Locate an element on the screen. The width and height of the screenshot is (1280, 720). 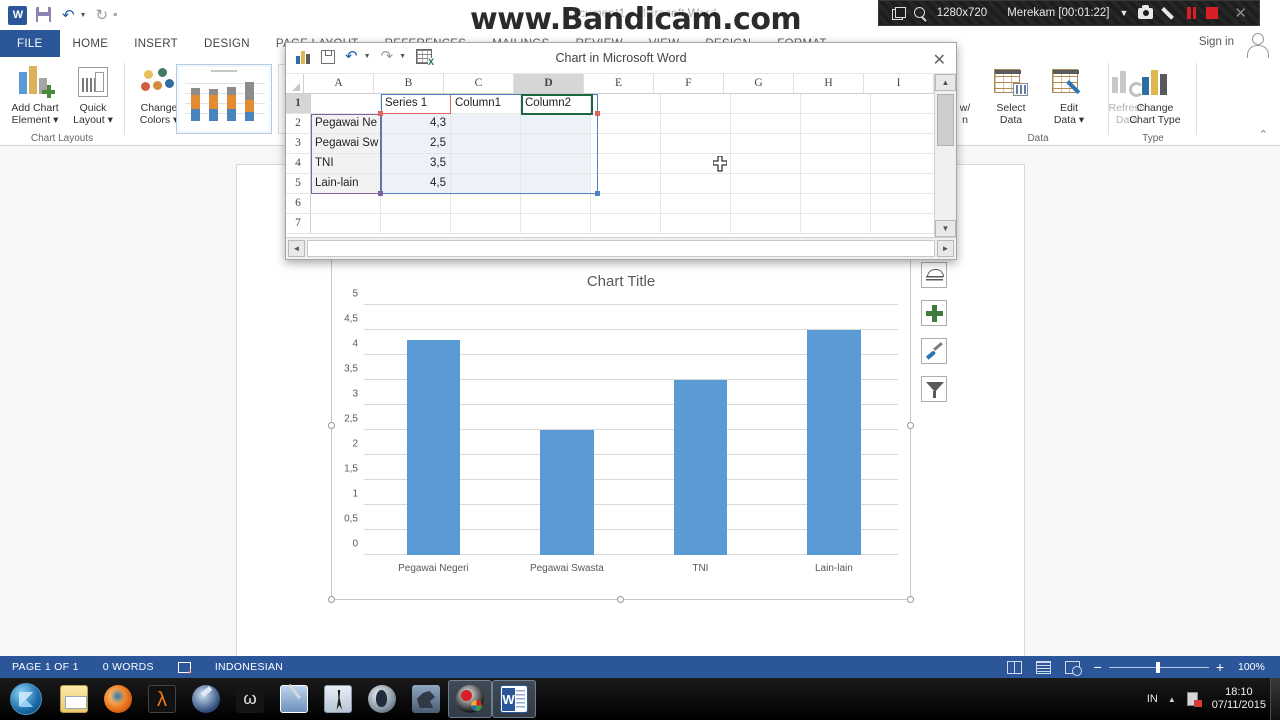
horizontal-scroll-thumb is located at coordinates (521, 248).